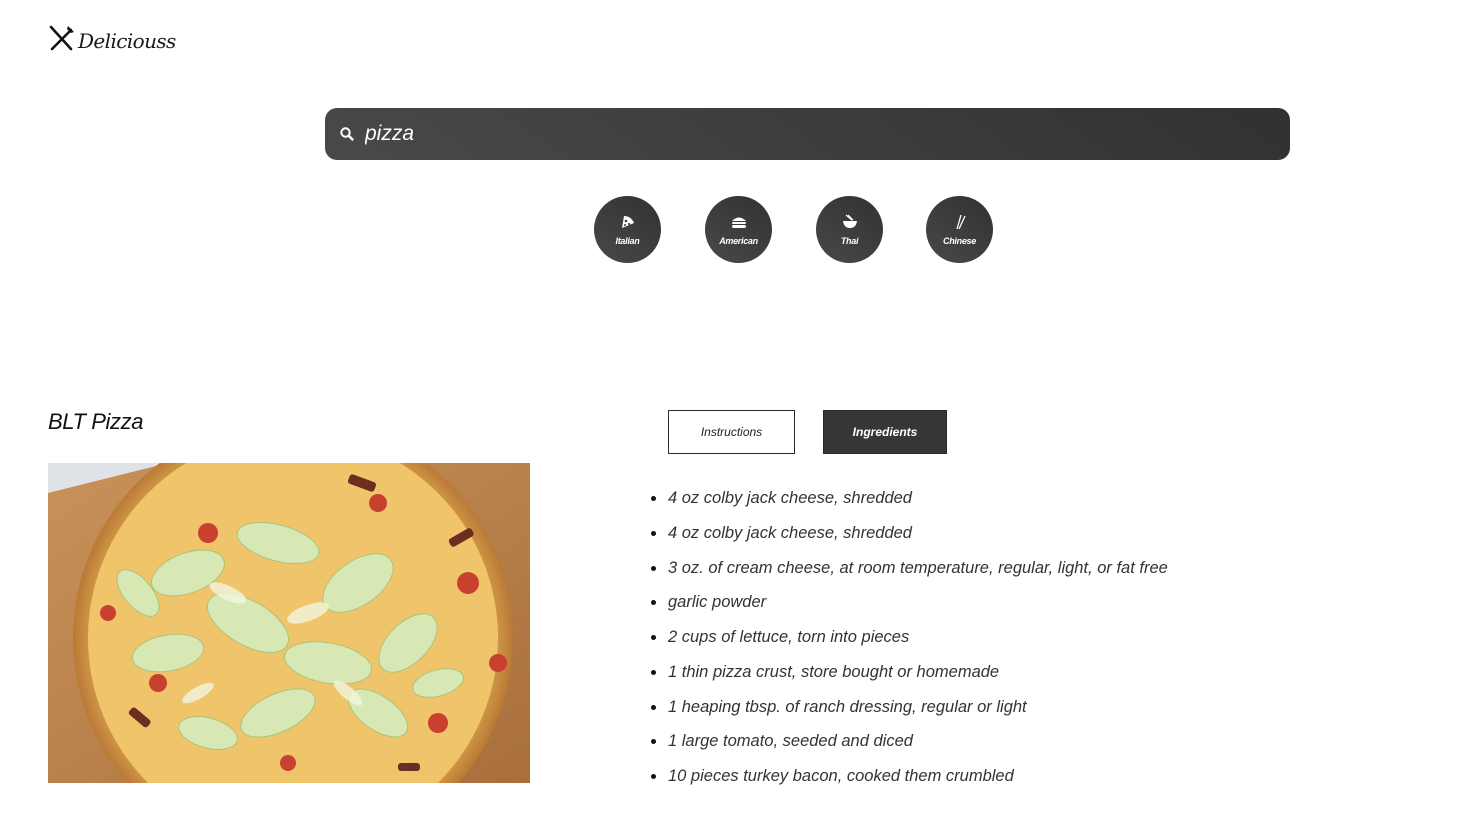  Describe the element at coordinates (1009, 605) in the screenshot. I see `ingredient-item: garlic powder` at that location.